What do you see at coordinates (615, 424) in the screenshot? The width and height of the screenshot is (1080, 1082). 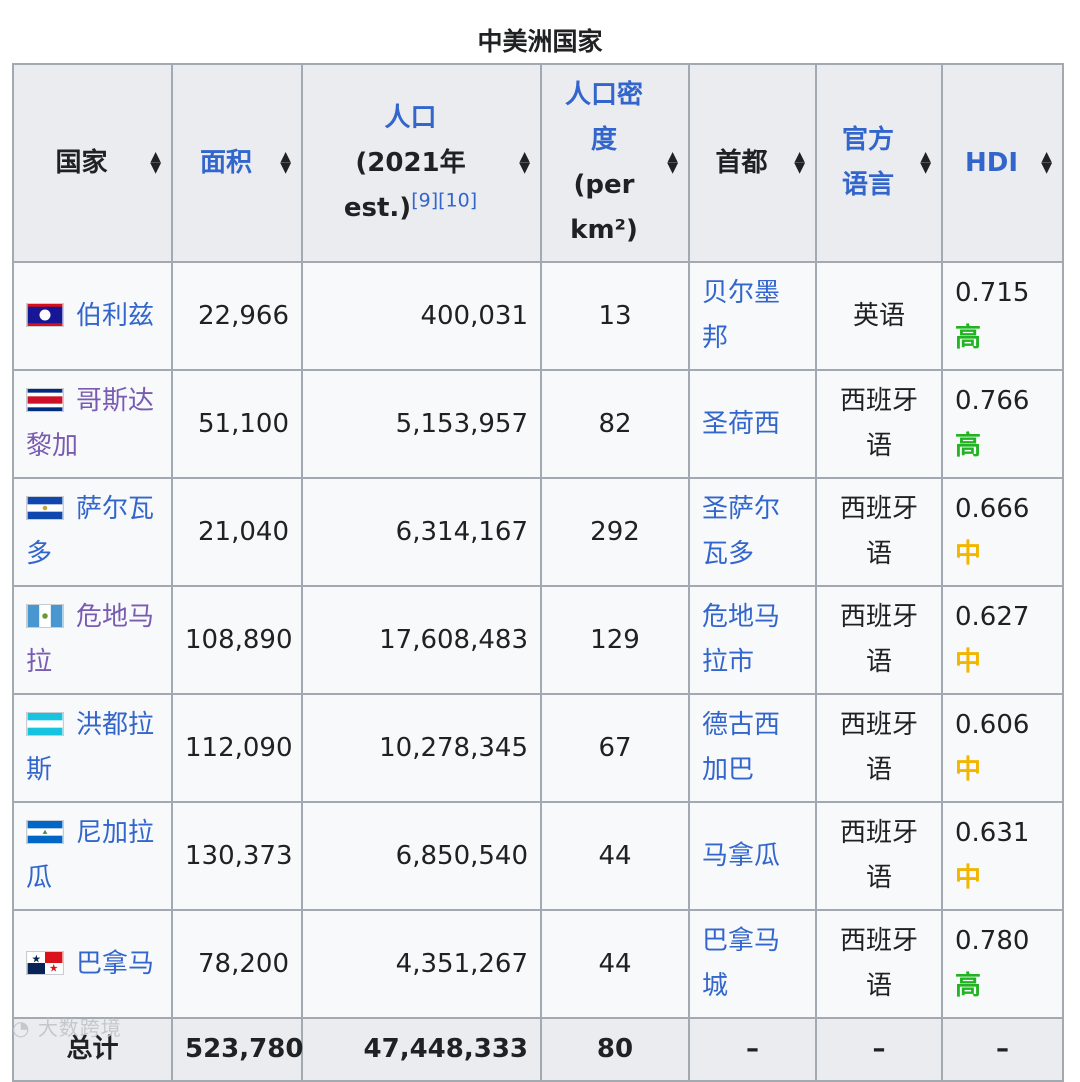 I see `density-cell: 82` at bounding box center [615, 424].